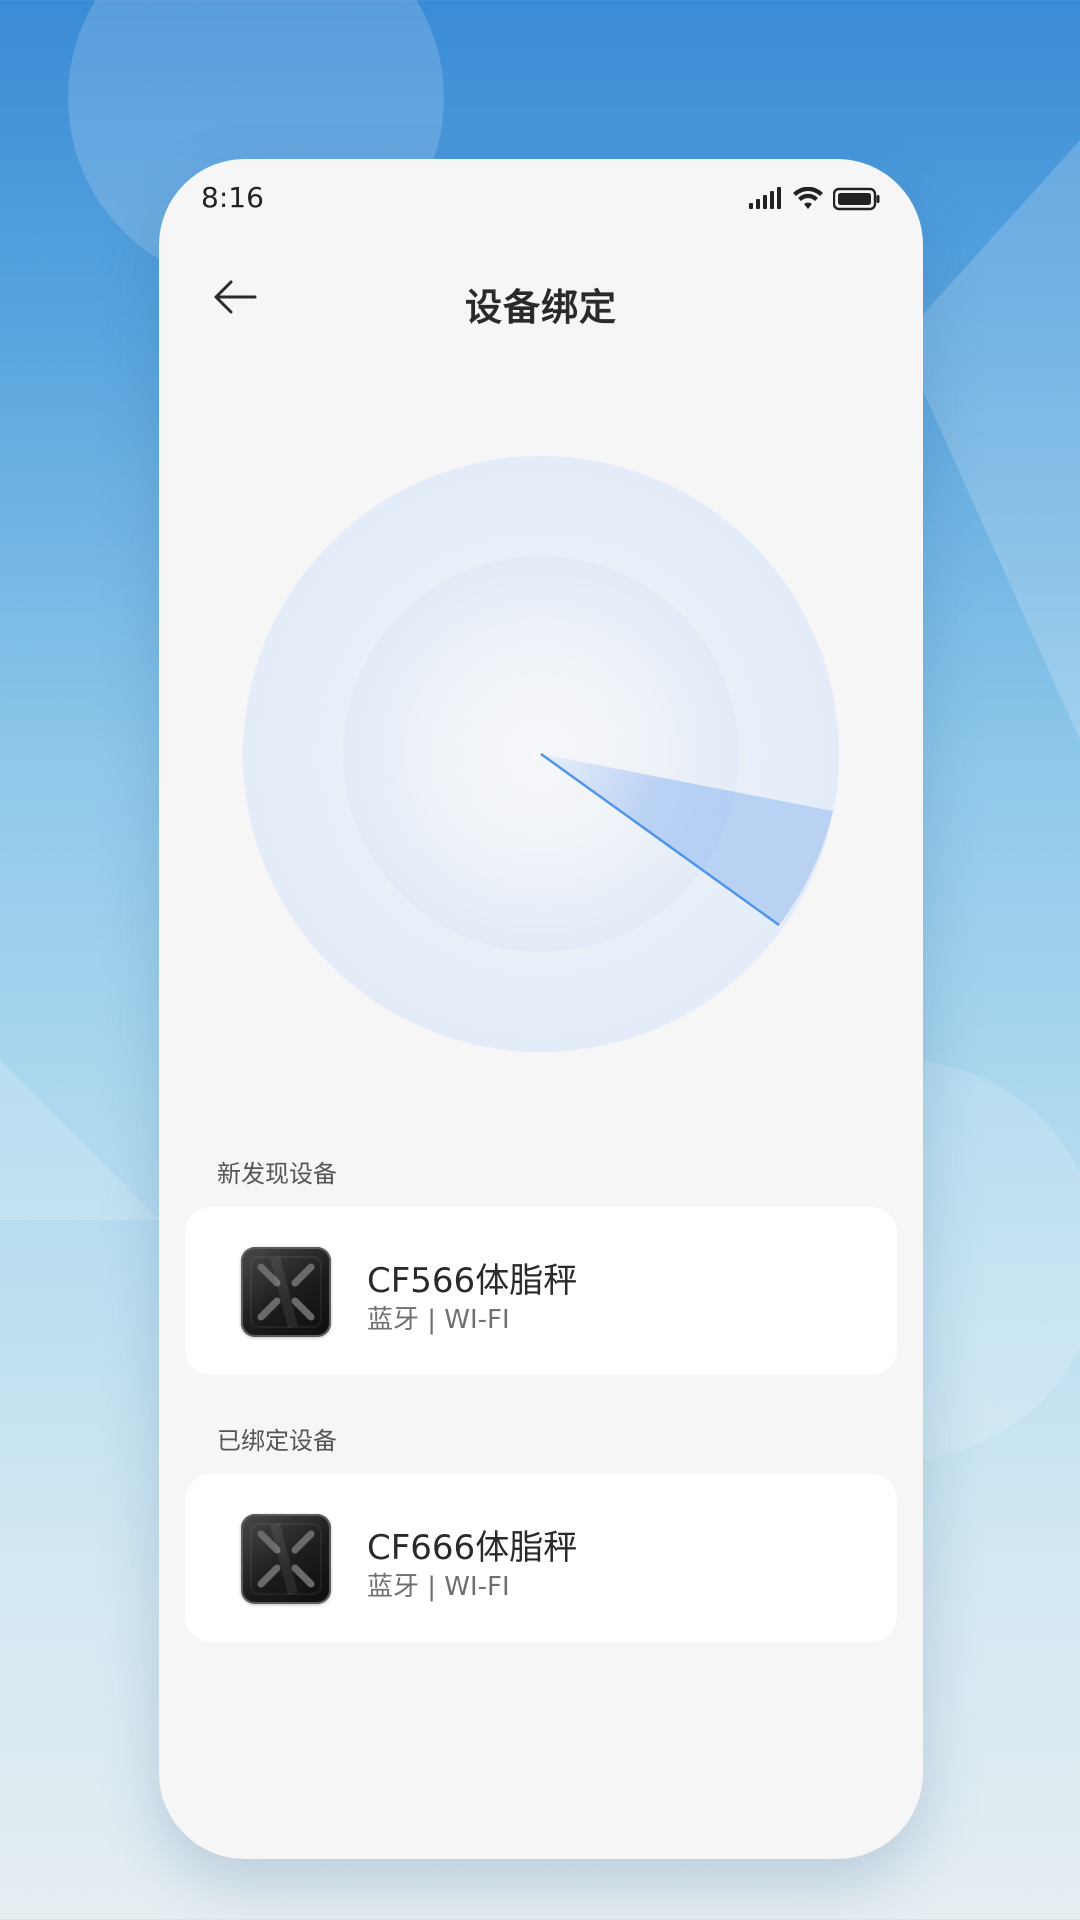 The height and width of the screenshot is (1920, 1080). Describe the element at coordinates (277, 1441) in the screenshot. I see `section-bound-devices-label: 已绑定设备` at that location.